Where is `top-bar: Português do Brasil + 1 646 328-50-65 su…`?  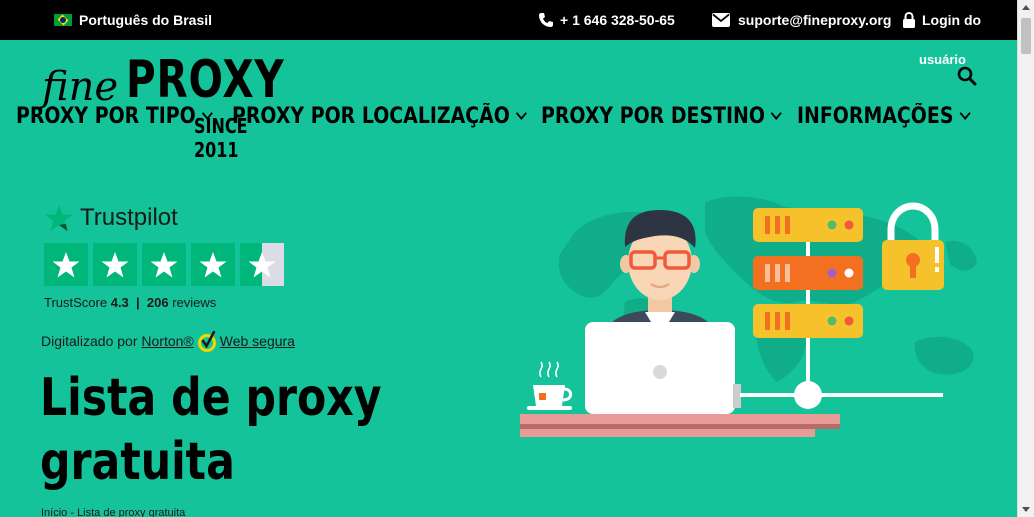 top-bar: Português do Brasil + 1 646 328-50-65 su… is located at coordinates (517, 20).